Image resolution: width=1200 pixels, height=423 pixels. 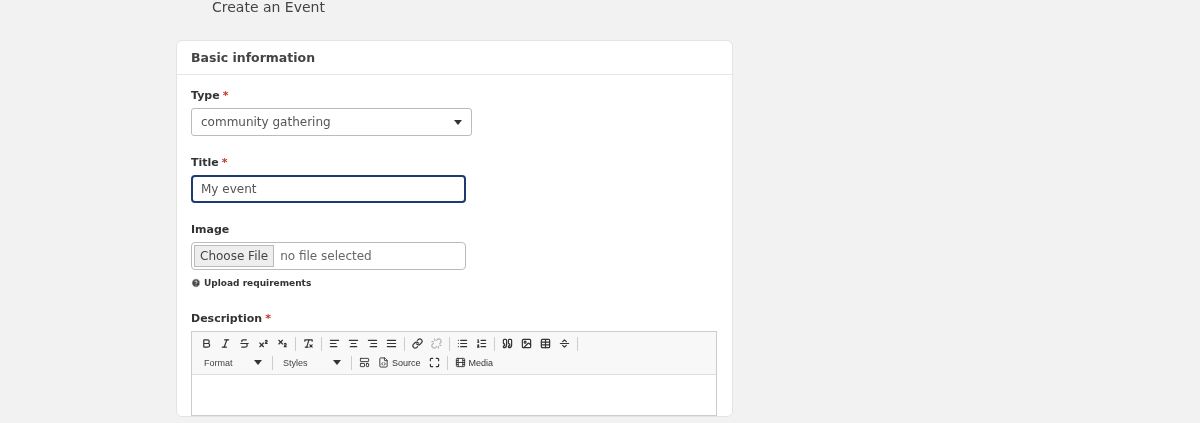 I want to click on styles-dropdown: Styles, so click(x=312, y=362).